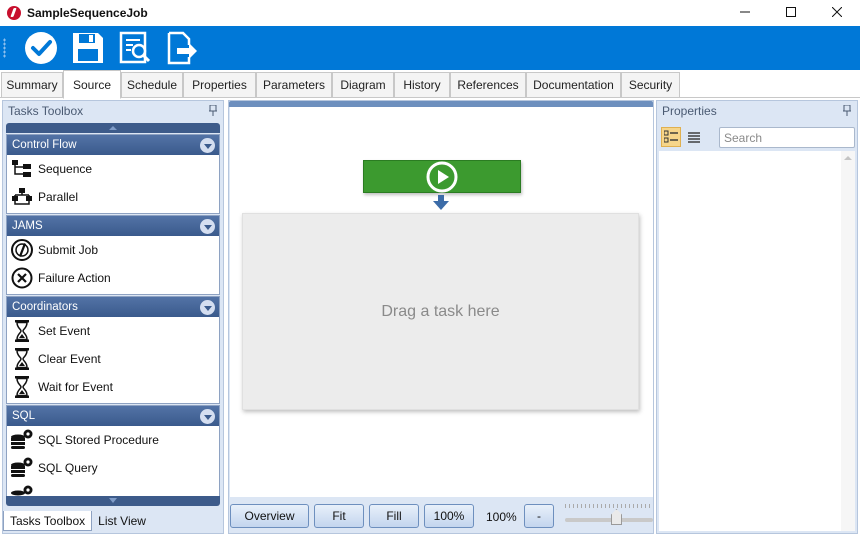  What do you see at coordinates (44, 145) in the screenshot?
I see `group-title: Control Flow` at bounding box center [44, 145].